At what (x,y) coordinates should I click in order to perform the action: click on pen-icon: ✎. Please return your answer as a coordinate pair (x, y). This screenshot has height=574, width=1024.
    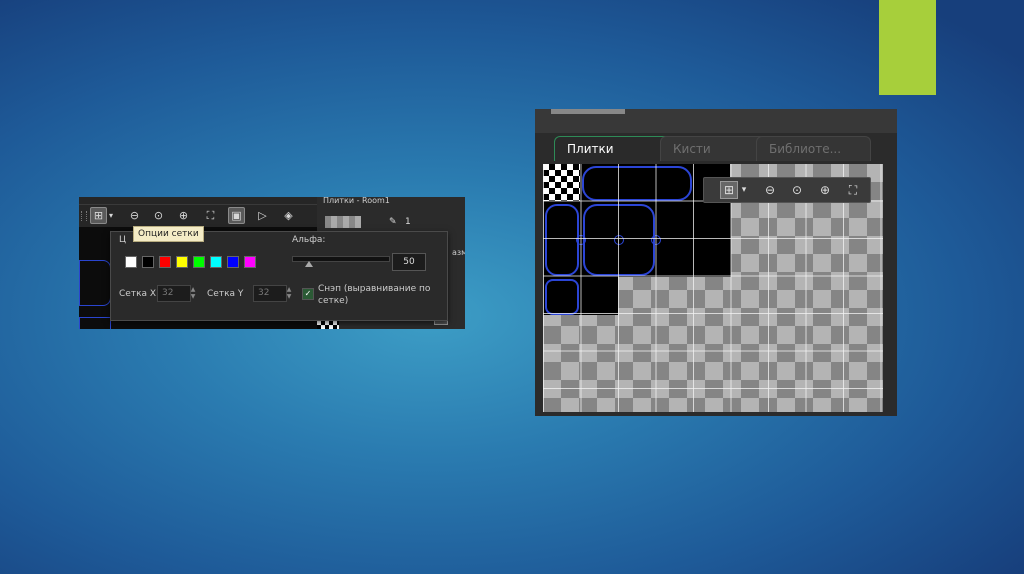
    Looking at the image, I should click on (393, 222).